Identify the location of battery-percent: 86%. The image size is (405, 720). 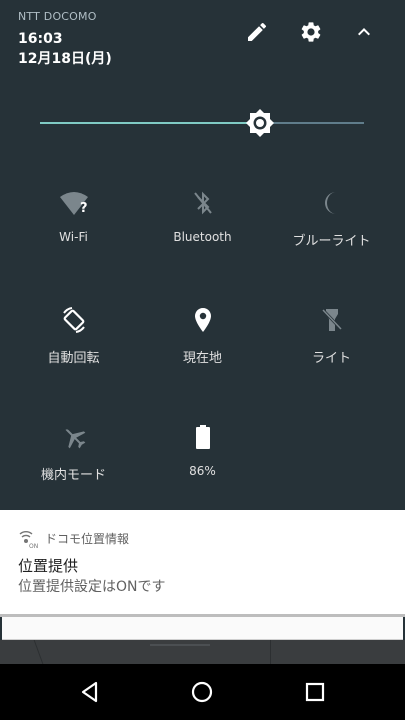
(202, 471).